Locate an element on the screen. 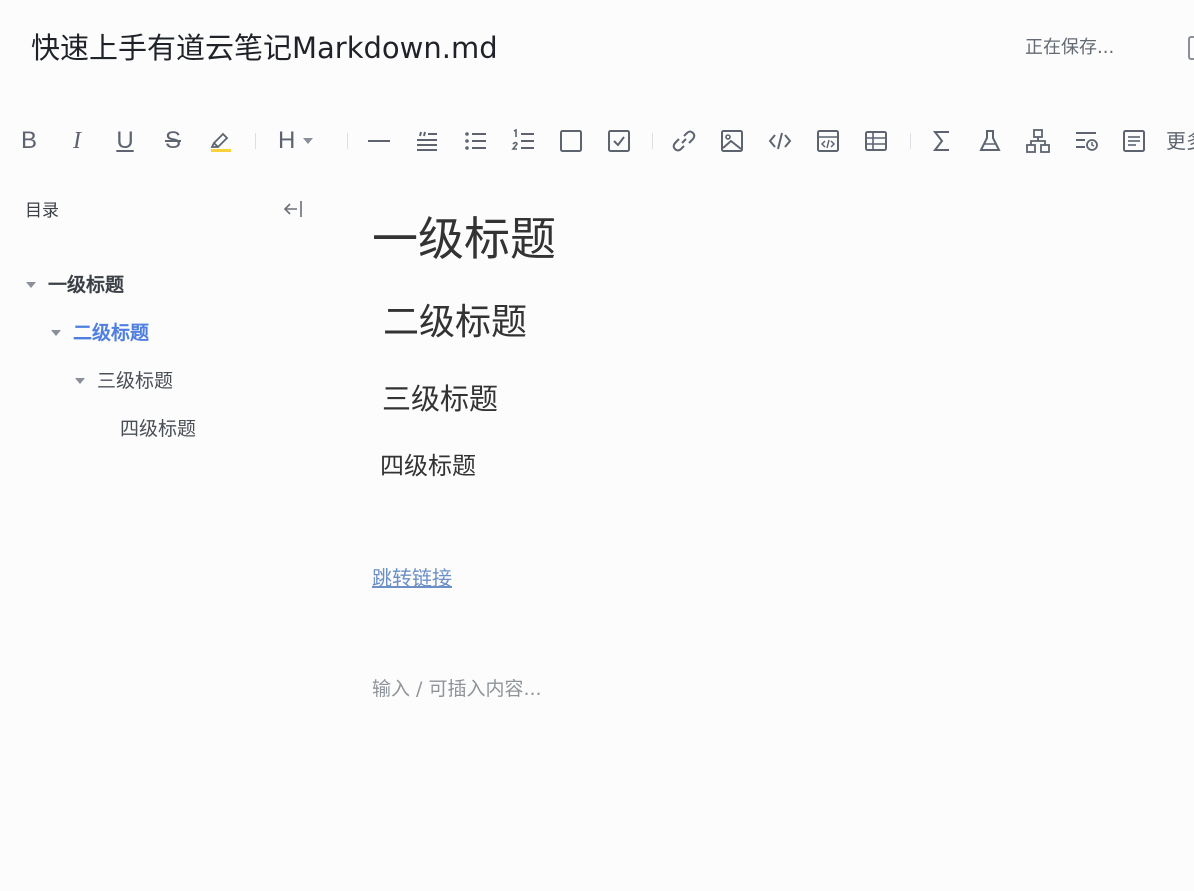  toc-item-level-3: 三级标题 is located at coordinates (124, 381).